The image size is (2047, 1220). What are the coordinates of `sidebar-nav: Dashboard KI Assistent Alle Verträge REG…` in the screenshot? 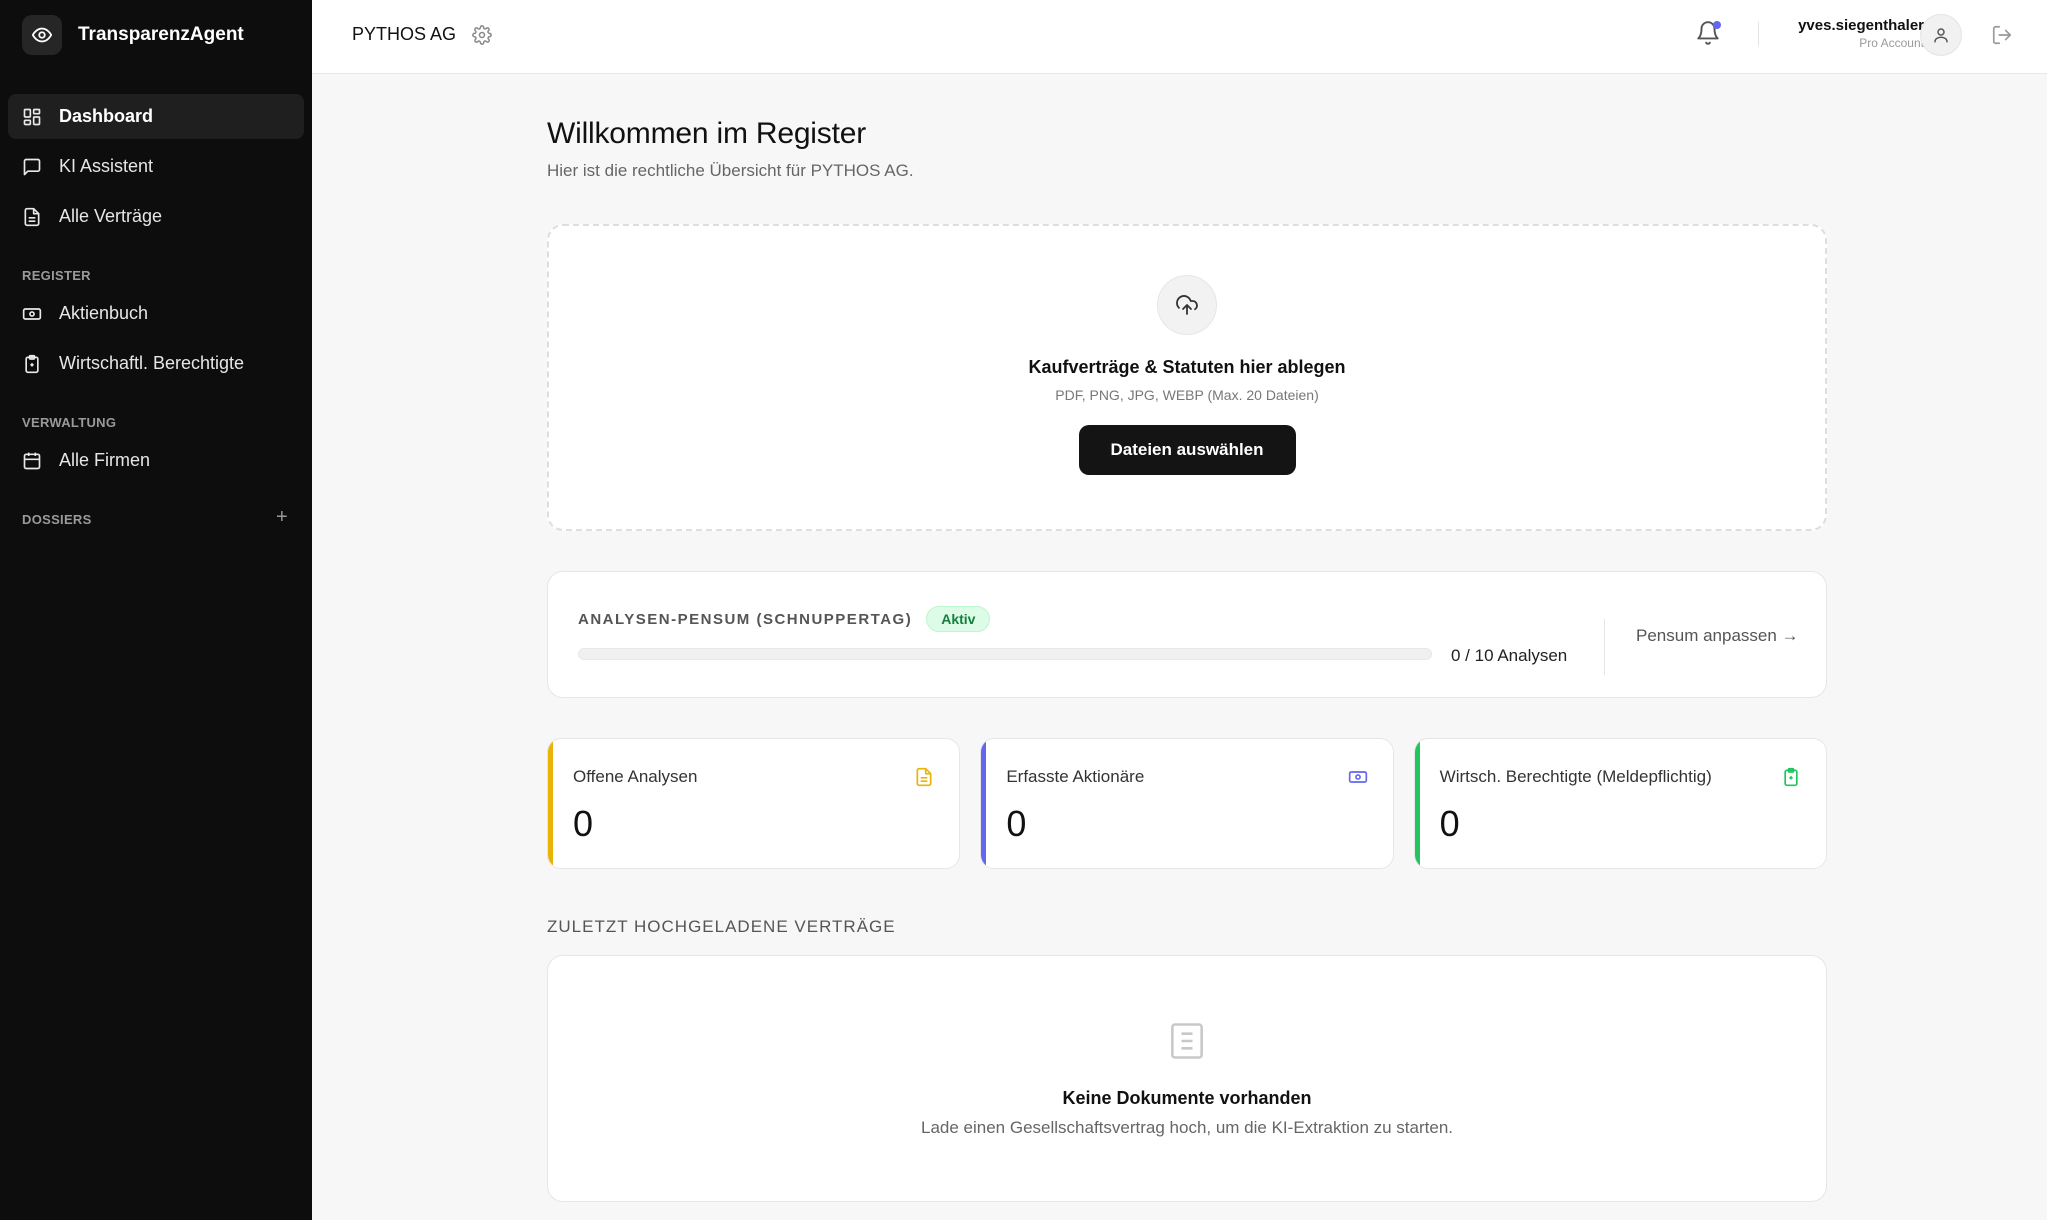 It's located at (156, 302).